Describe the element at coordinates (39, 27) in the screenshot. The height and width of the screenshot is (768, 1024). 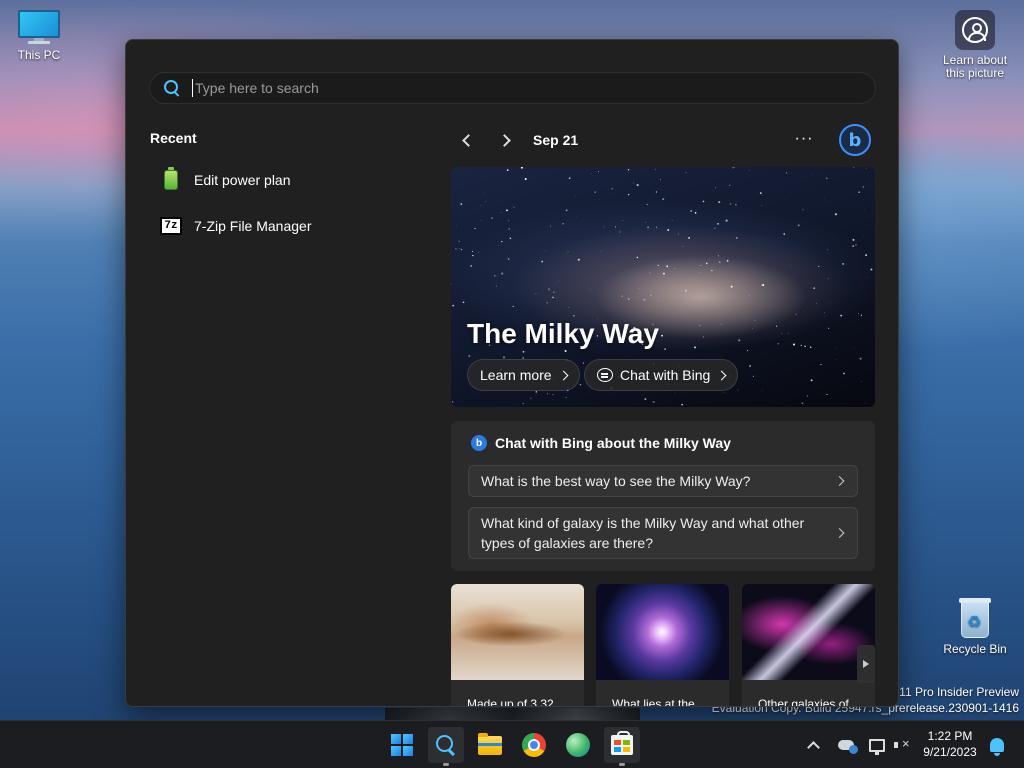
I see `monitor-icon` at that location.